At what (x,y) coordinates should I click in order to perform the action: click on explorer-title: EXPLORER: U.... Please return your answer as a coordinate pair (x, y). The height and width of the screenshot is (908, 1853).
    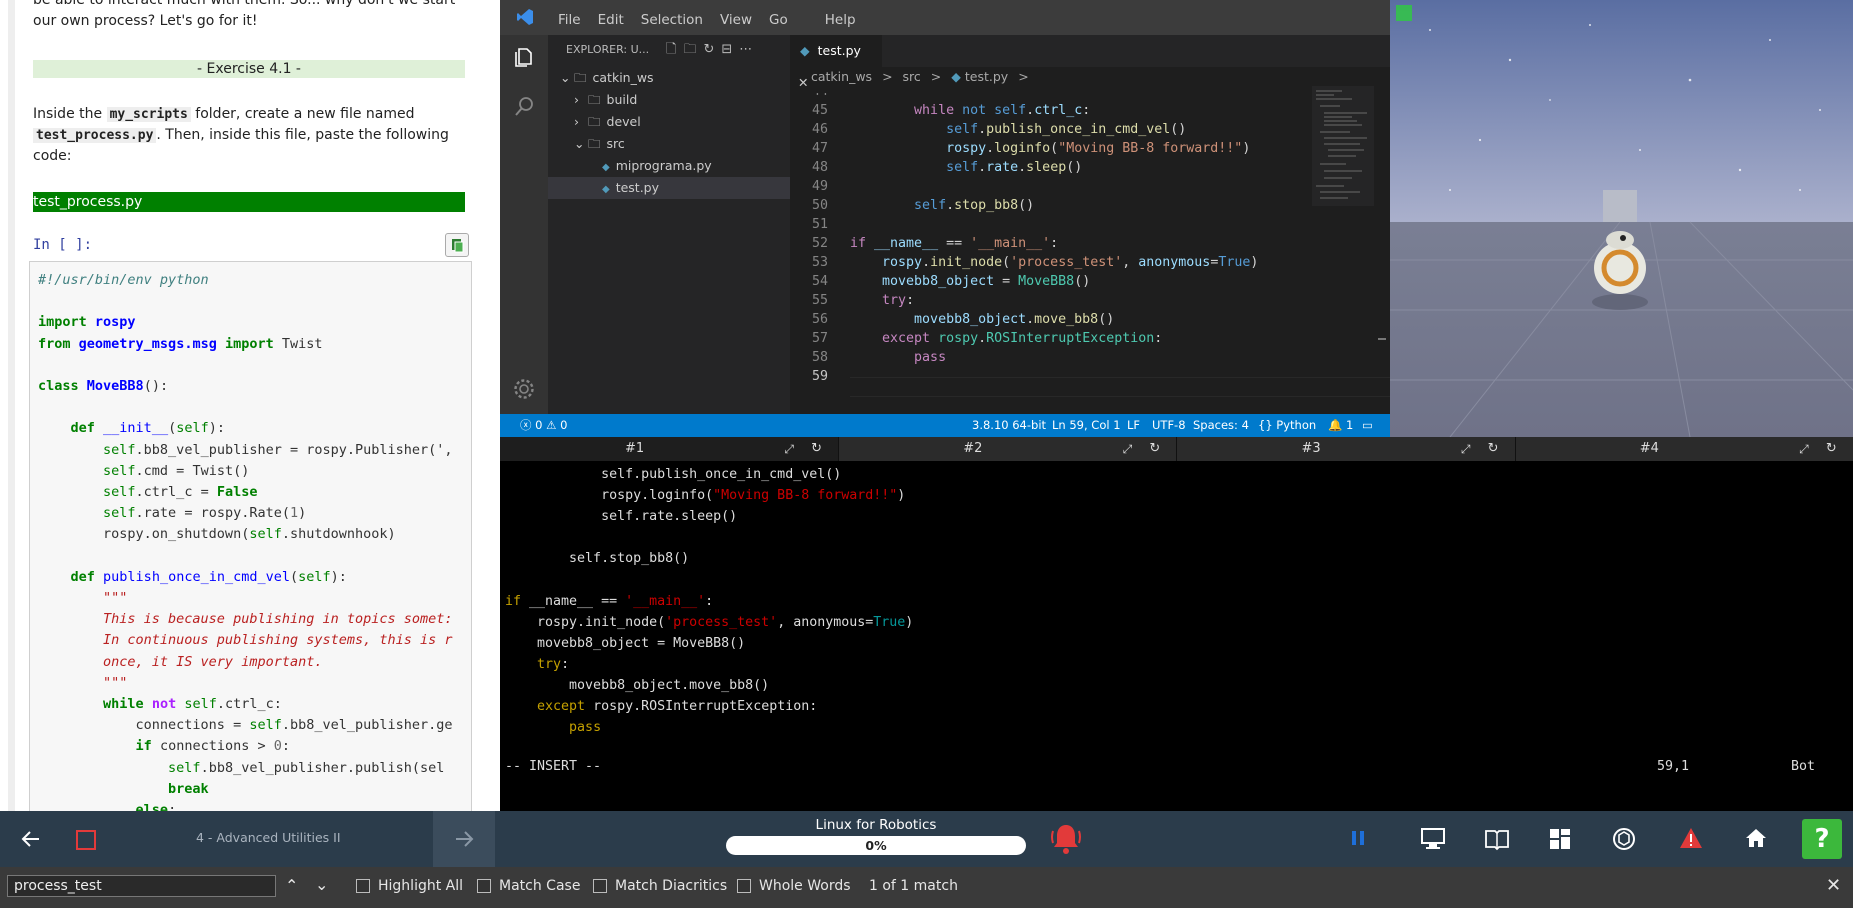
    Looking at the image, I should click on (608, 49).